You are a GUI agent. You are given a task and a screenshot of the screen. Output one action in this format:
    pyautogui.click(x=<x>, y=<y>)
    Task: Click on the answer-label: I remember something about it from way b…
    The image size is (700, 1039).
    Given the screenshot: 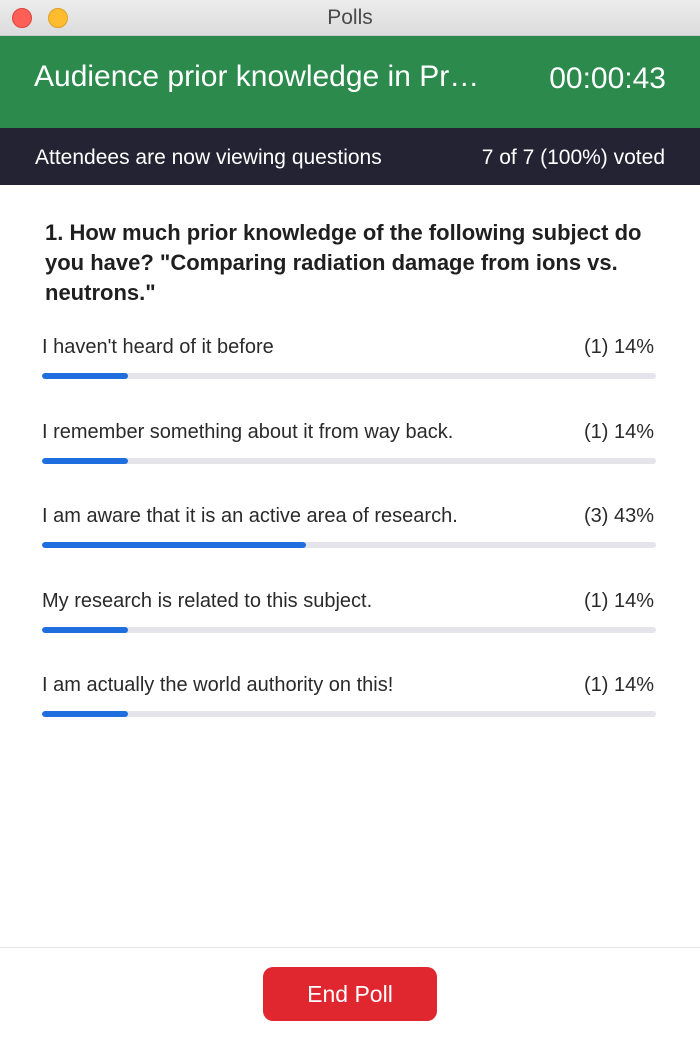 What is the action you would take?
    pyautogui.click(x=248, y=432)
    